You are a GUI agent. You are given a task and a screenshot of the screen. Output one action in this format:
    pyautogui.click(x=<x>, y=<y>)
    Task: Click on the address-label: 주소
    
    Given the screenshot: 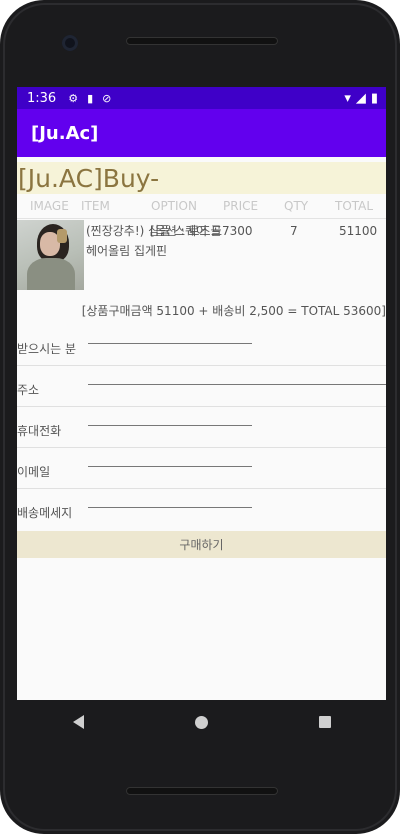 What is the action you would take?
    pyautogui.click(x=28, y=390)
    